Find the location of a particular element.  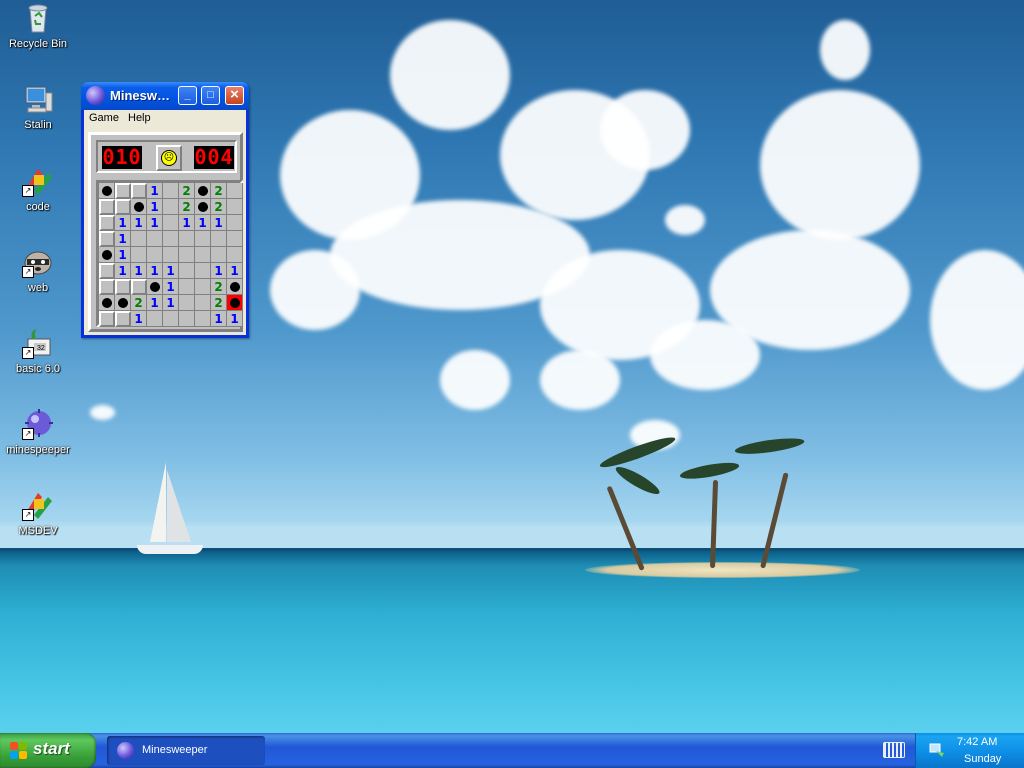

title-bar: Minesw… _ □ × is located at coordinates (165, 96).